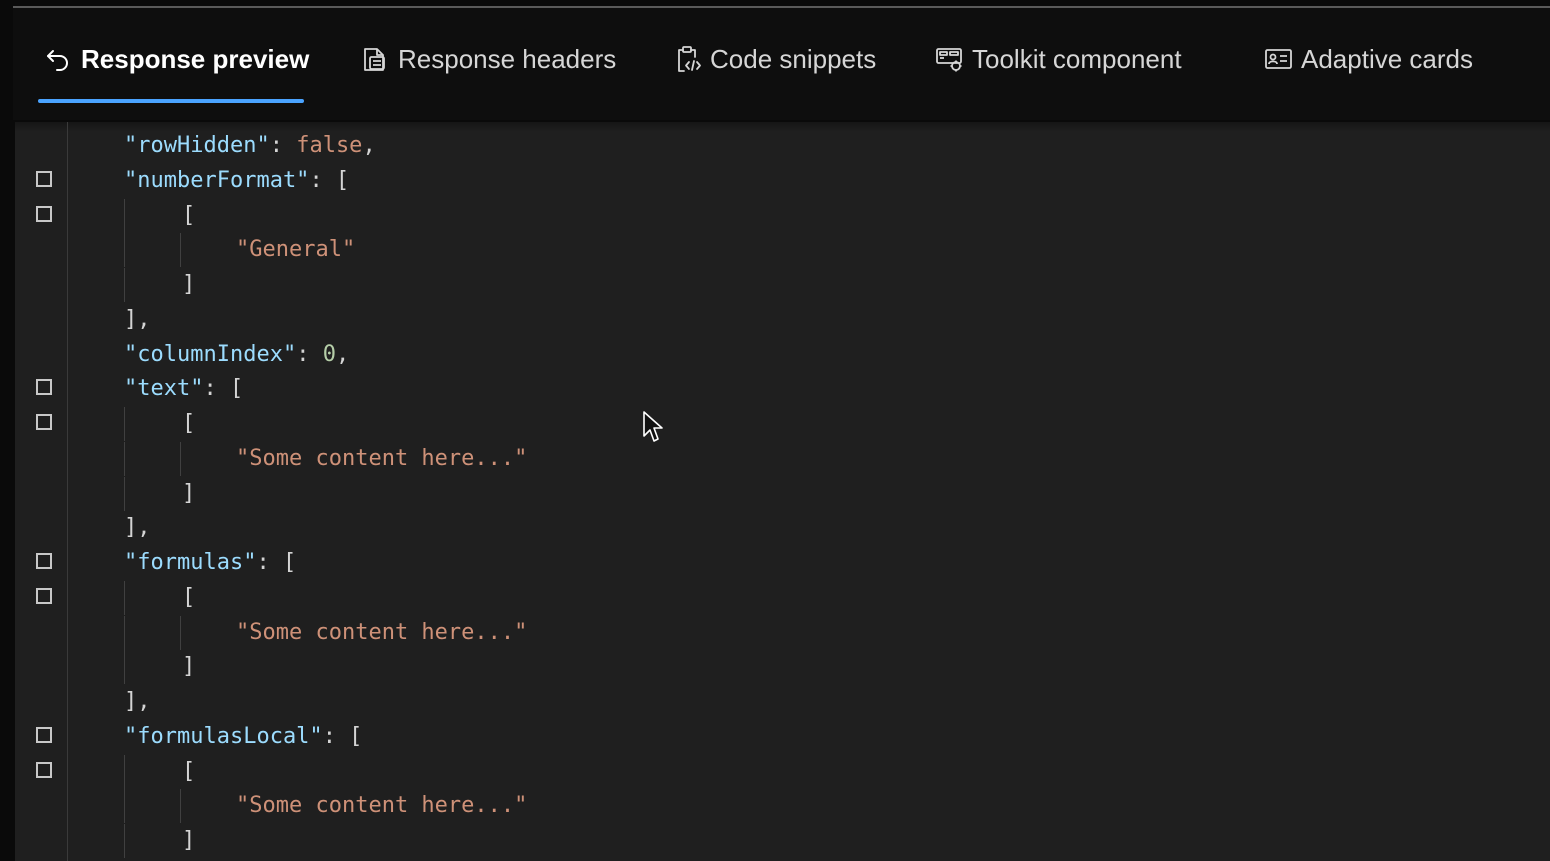  What do you see at coordinates (782, 632) in the screenshot?
I see `code-line: "Some content here..."` at bounding box center [782, 632].